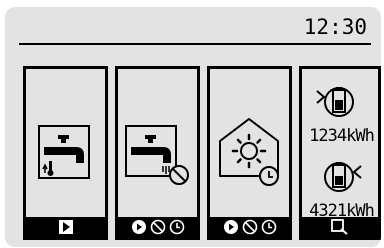  Describe the element at coordinates (249, 144) in the screenshot. I see `house-sun-icon` at that location.